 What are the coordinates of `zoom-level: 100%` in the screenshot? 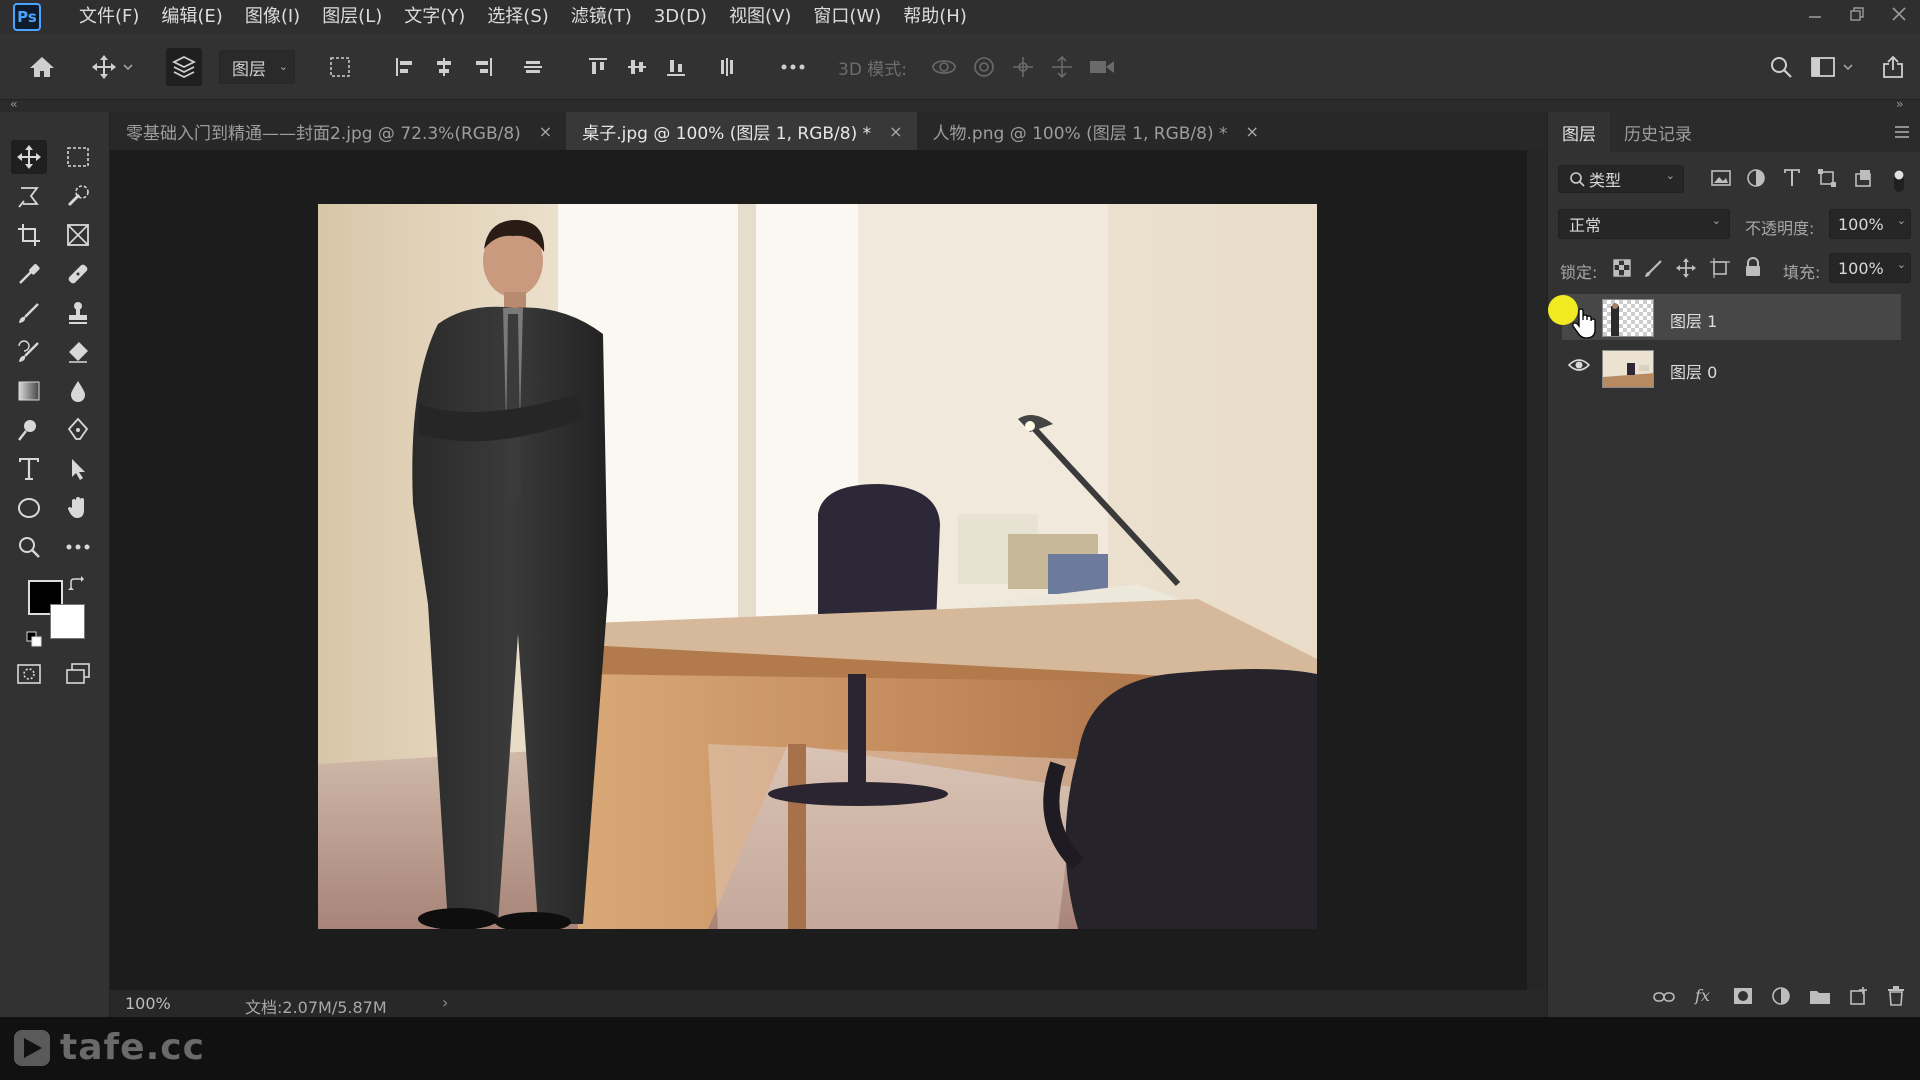 It's located at (148, 1003).